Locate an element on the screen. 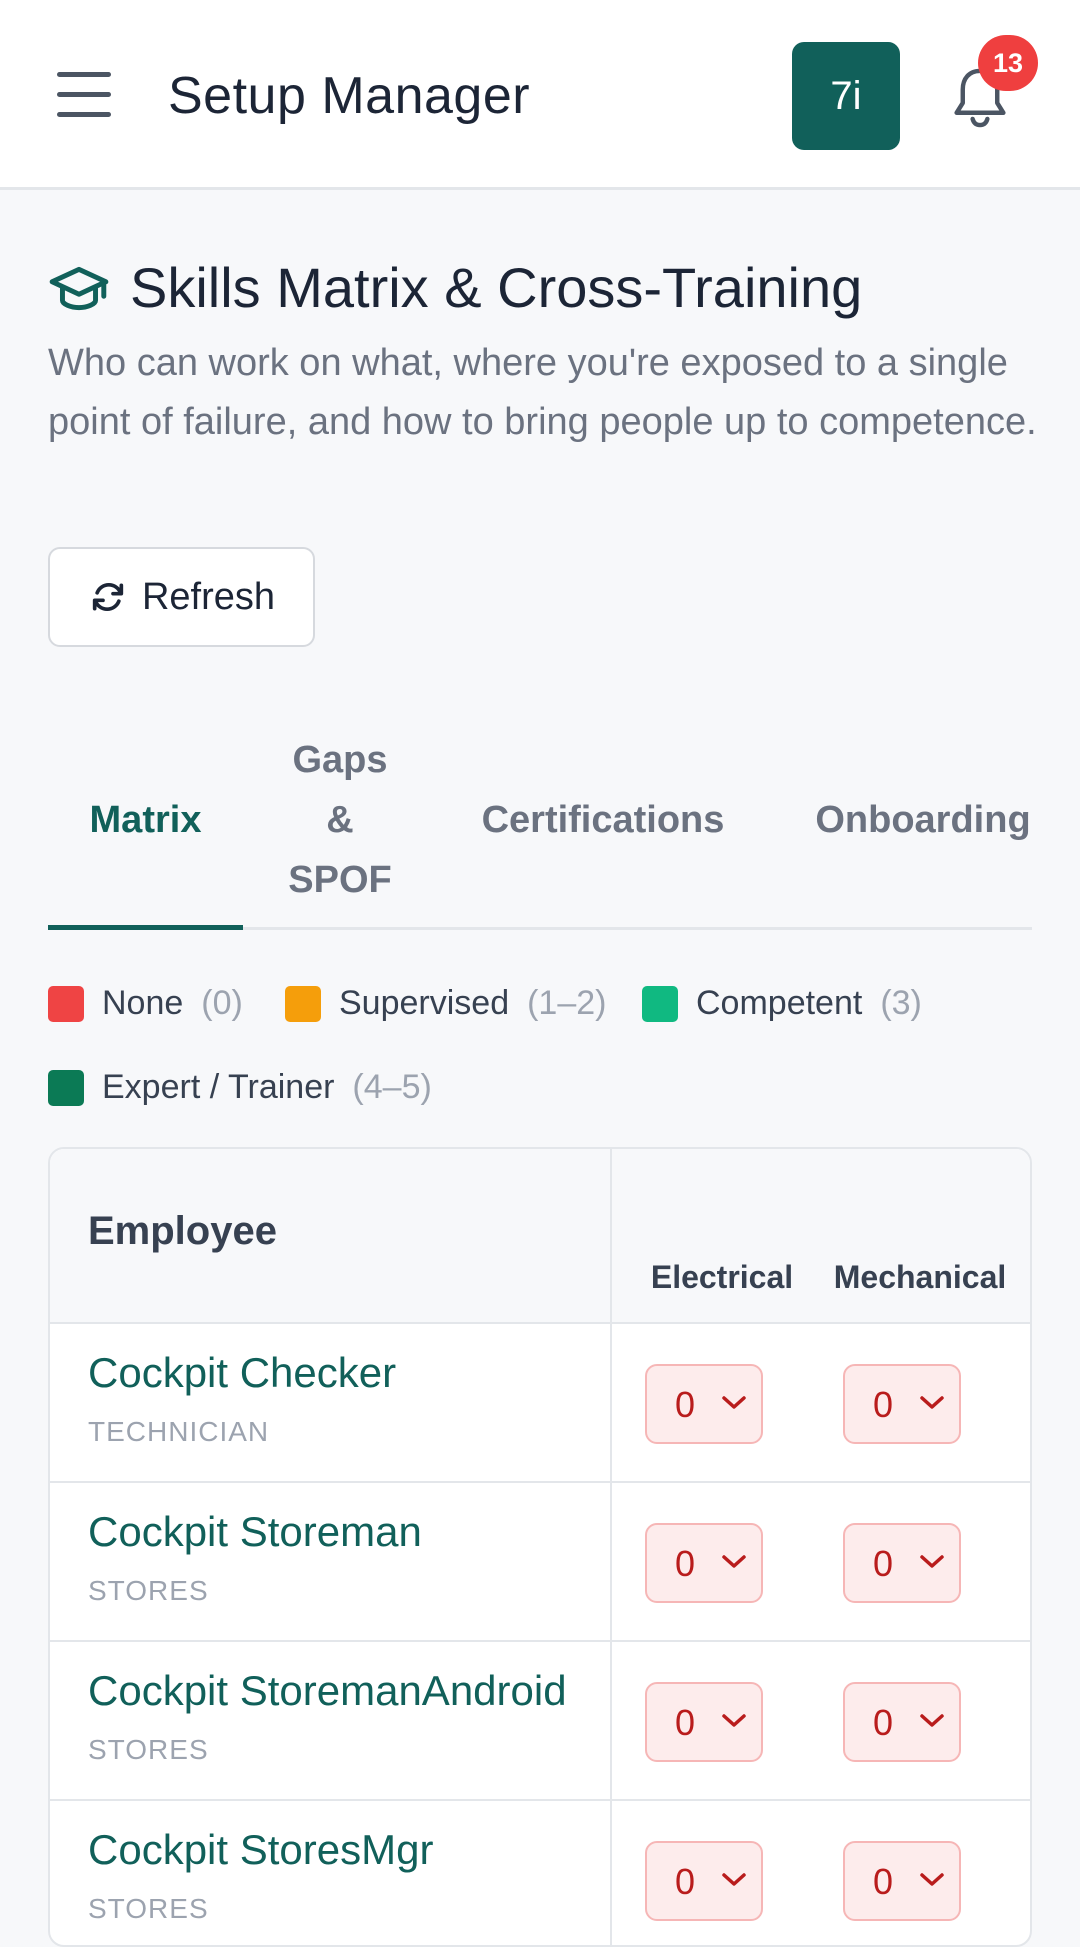  tab-certifications: Certifications is located at coordinates (603, 820).